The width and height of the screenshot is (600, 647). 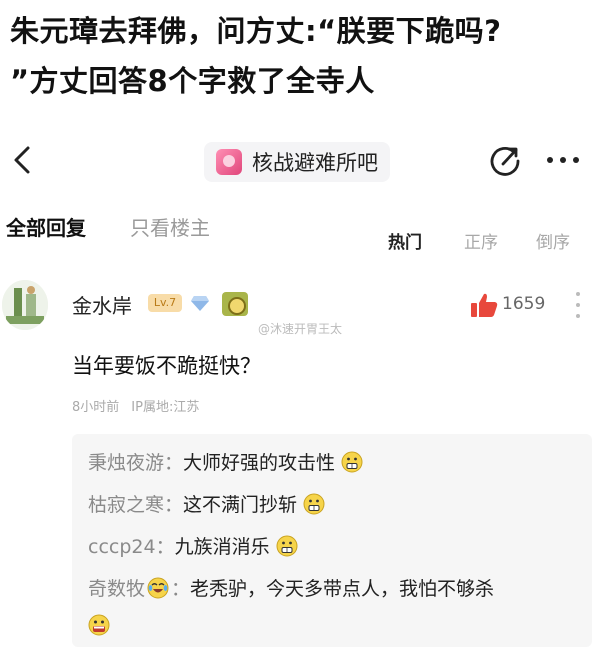 I want to click on comment-menu-icon, so click(x=578, y=305).